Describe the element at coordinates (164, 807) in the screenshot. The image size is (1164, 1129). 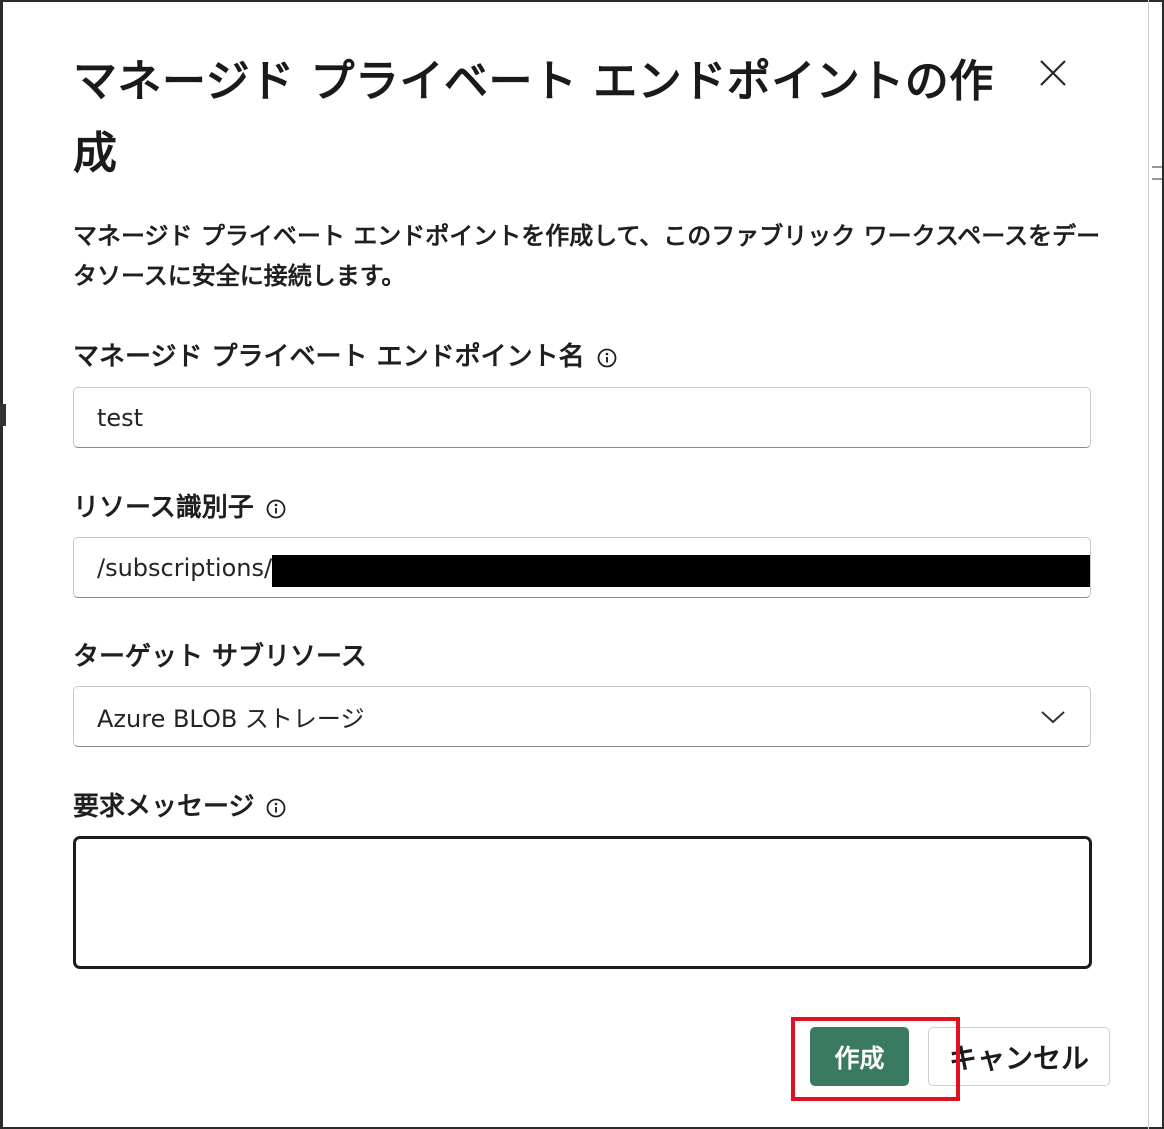
I see `request-message-label-text: 要求メッセージ` at that location.